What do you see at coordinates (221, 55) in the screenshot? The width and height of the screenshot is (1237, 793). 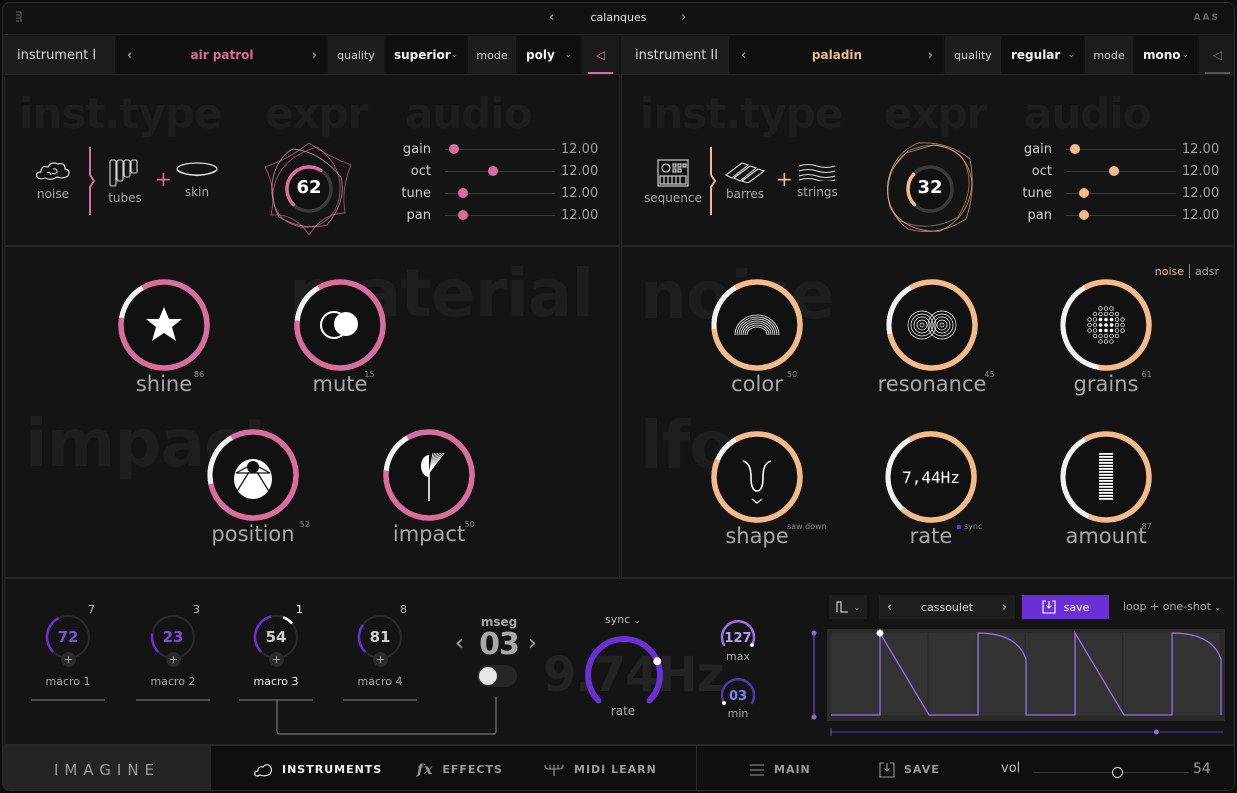 I see `instrument-1-preset-name: air patrol` at bounding box center [221, 55].